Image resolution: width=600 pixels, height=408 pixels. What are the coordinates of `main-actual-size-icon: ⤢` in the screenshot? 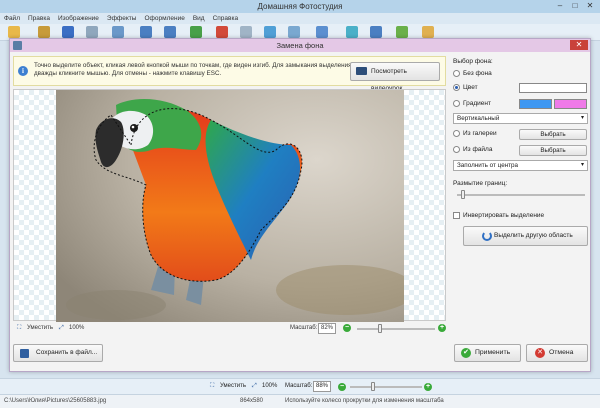 It's located at (254, 386).